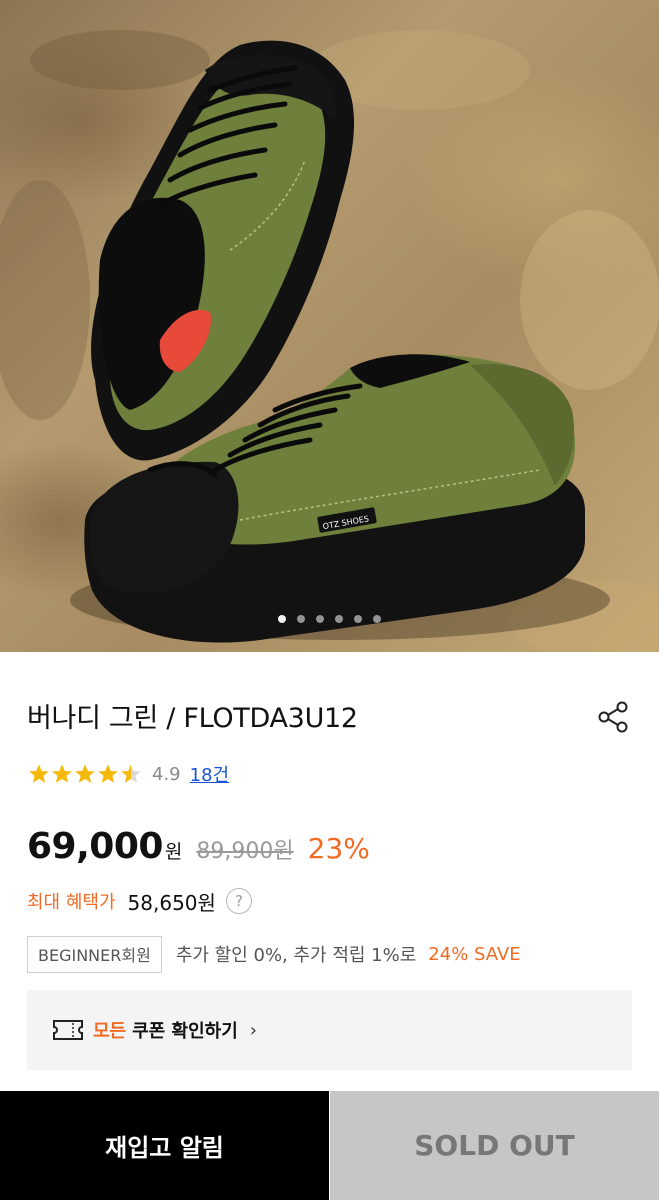 The width and height of the screenshot is (659, 1200). Describe the element at coordinates (329, 1030) in the screenshot. I see `coupon-check-button: 모든 쿠폰 확인하기 ›` at that location.